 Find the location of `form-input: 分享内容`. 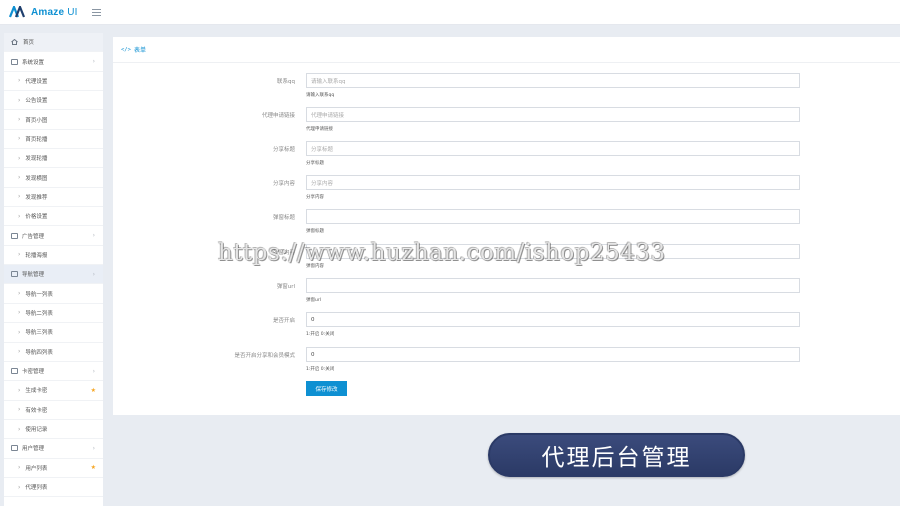

form-input: 分享内容 is located at coordinates (553, 182).